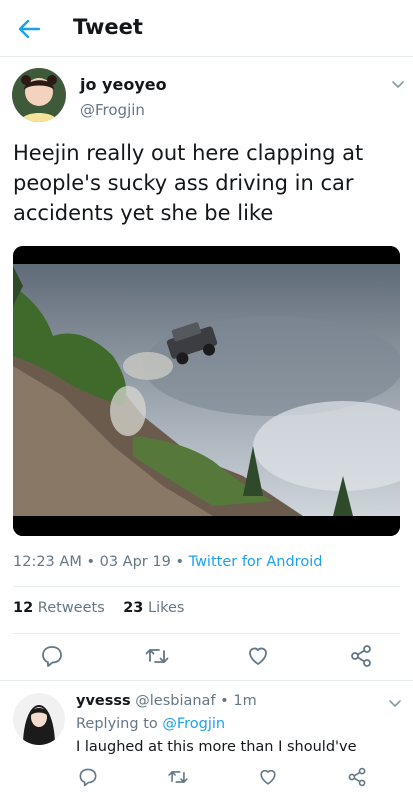  I want to click on likes-count: 23, so click(133, 608).